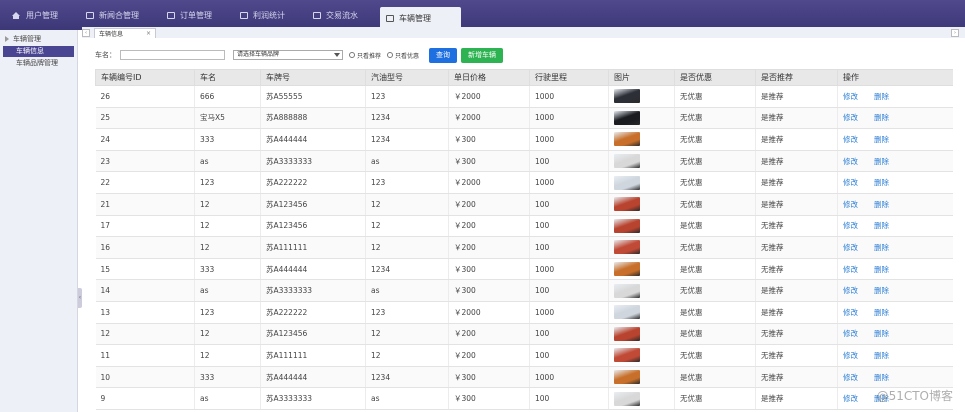  What do you see at coordinates (482, 55) in the screenshot?
I see `add-vehicle-button: 新增车辆` at bounding box center [482, 55].